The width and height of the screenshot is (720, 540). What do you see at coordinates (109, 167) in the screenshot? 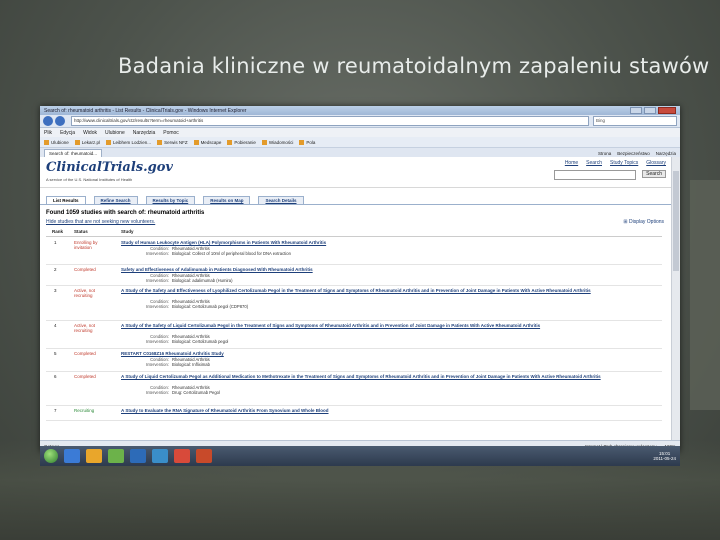
I see `site-logo: ClinicalTrials.gov` at bounding box center [109, 167].